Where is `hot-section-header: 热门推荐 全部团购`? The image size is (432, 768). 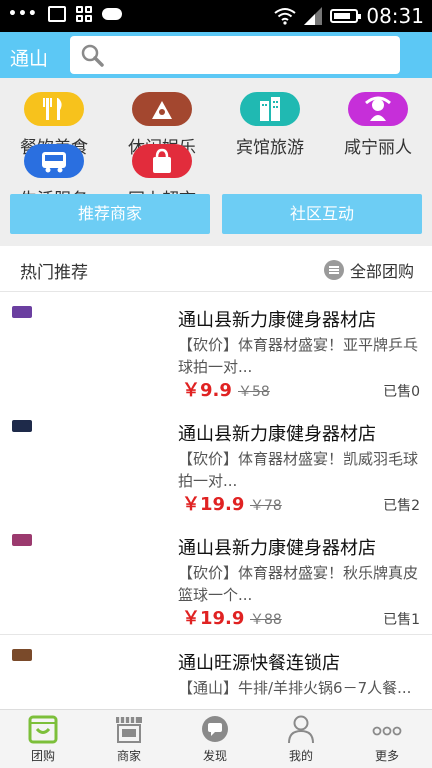
hot-section-header: 热门推荐 全部团购 is located at coordinates (216, 269).